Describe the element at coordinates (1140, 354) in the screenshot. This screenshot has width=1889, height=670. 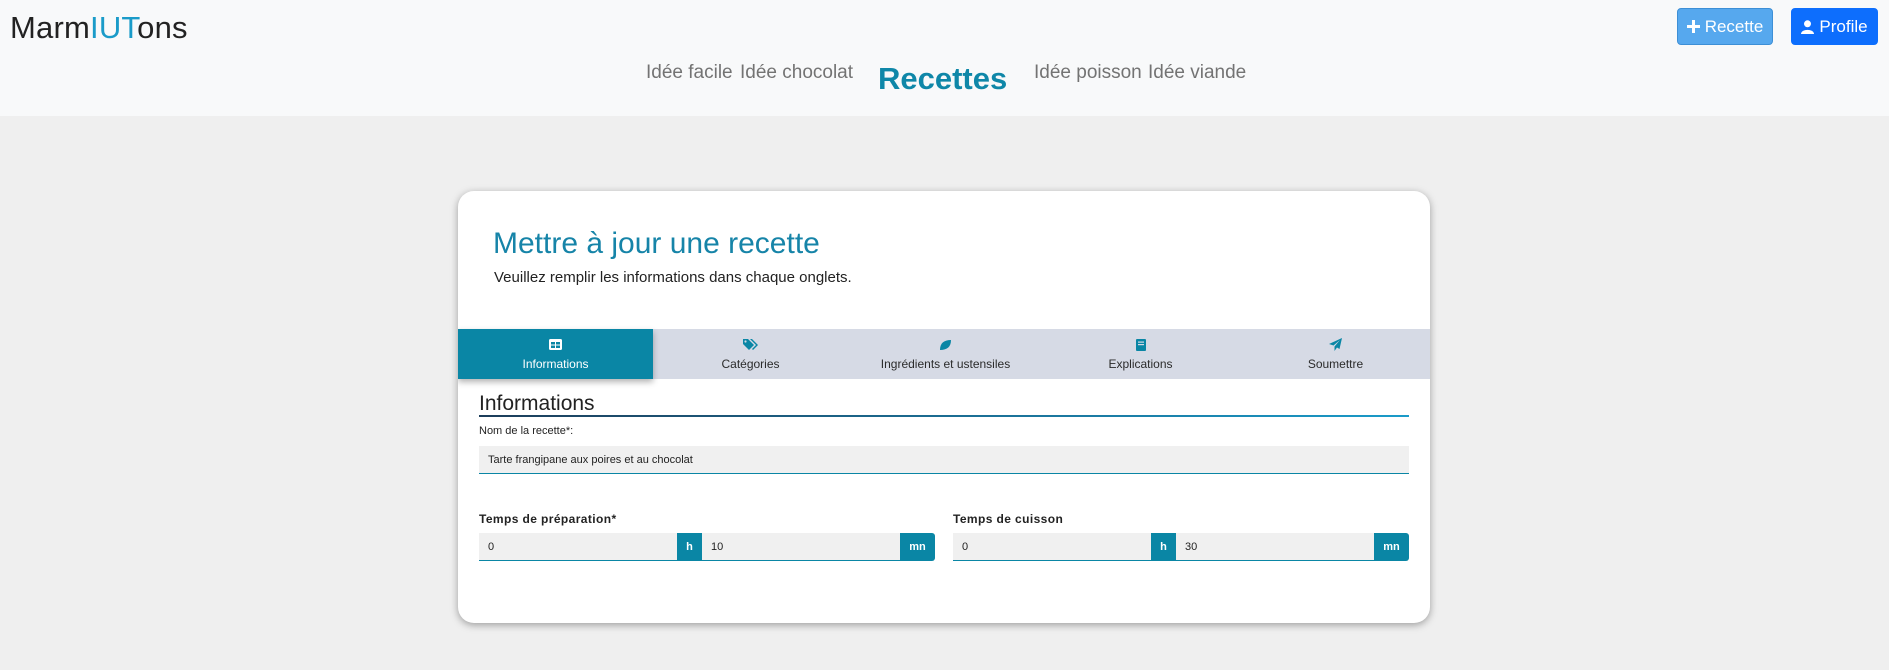
I see `tab-explications: Explications` at that location.